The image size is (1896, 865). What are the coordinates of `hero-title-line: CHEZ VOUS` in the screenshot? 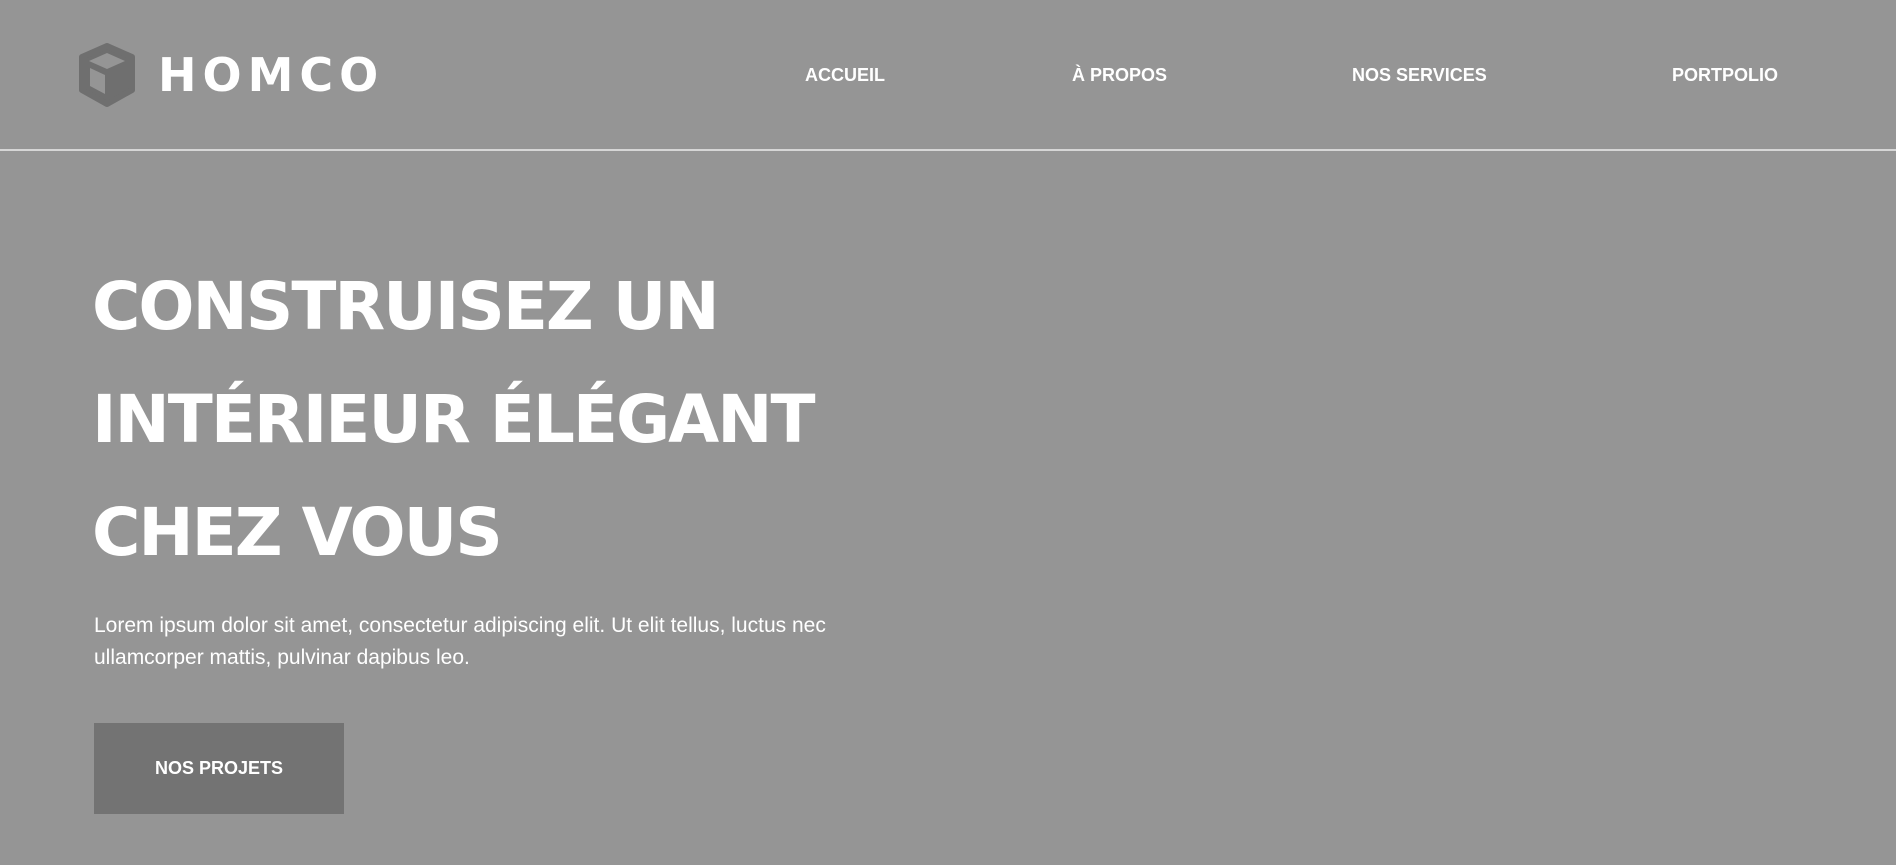 It's located at (297, 532).